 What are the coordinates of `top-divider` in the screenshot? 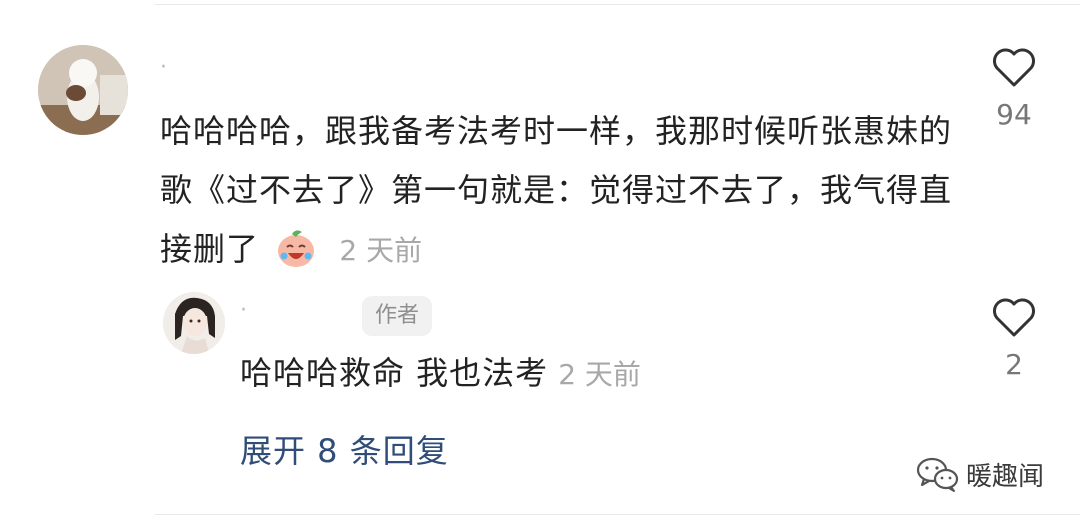 It's located at (617, 4).